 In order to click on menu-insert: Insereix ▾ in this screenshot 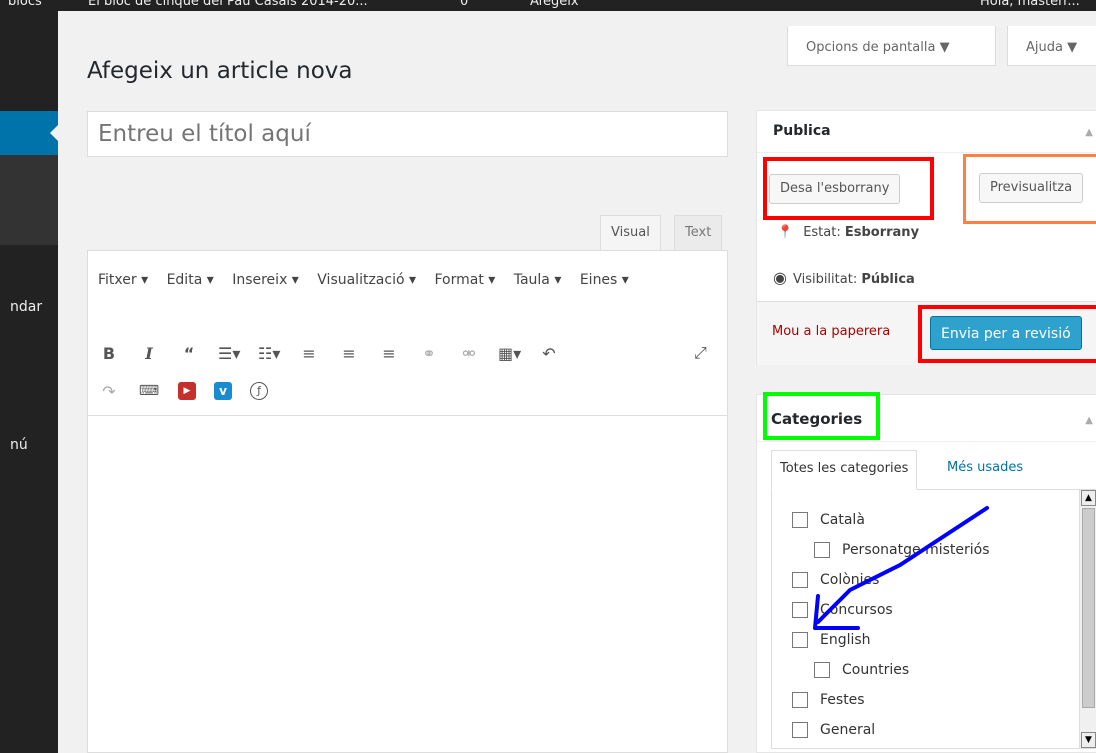, I will do `click(265, 280)`.